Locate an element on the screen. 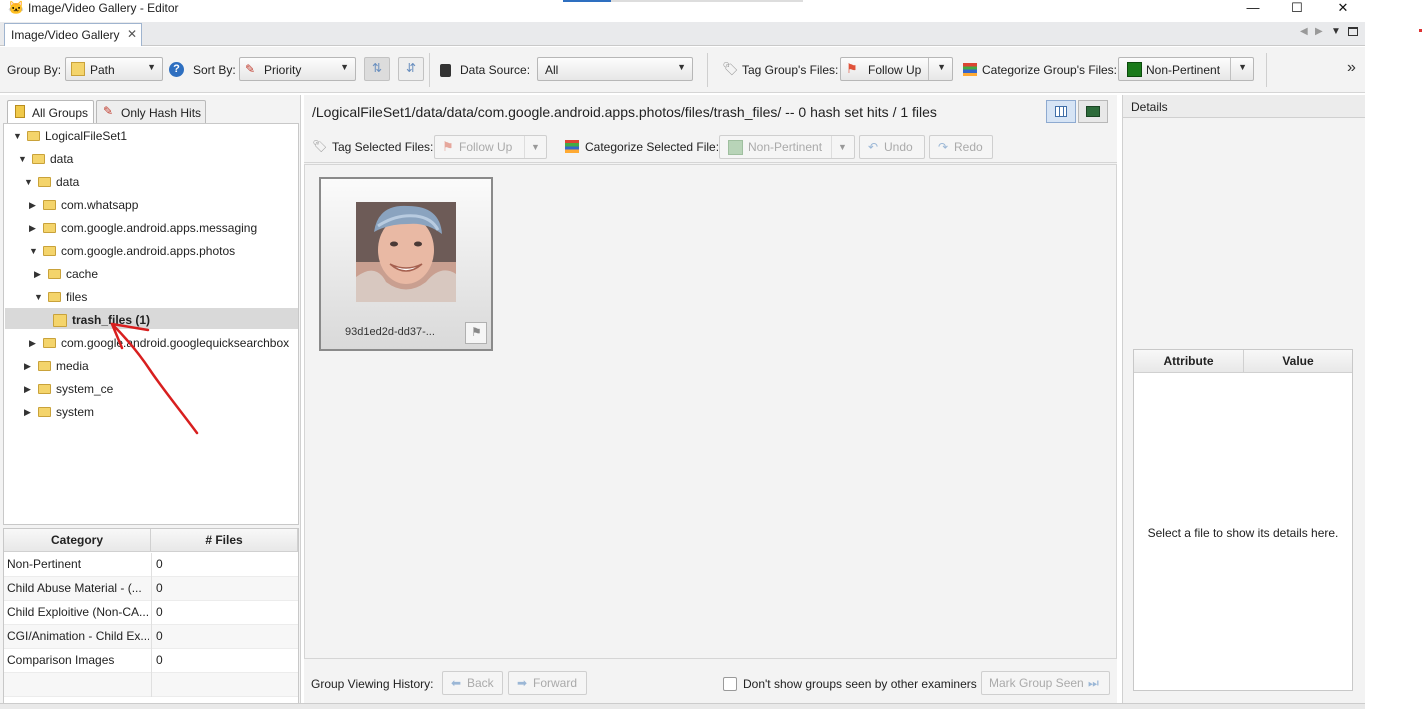  table-row: CGI/Animation - Child Ex... 0 is located at coordinates (151, 637).